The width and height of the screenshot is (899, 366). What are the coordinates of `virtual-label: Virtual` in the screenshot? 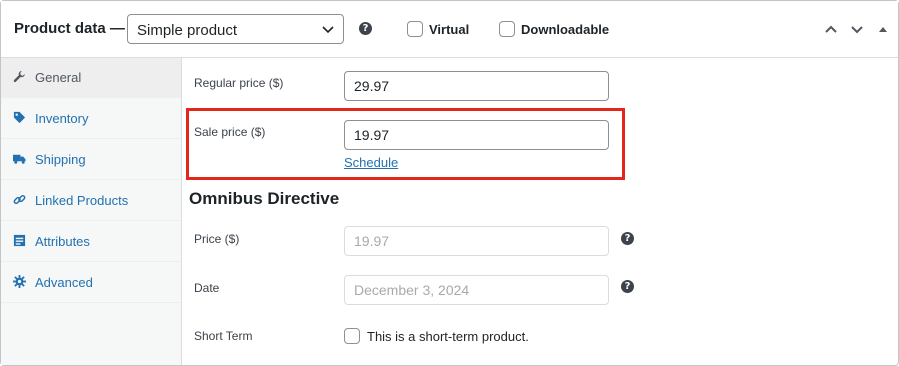 It's located at (449, 29).